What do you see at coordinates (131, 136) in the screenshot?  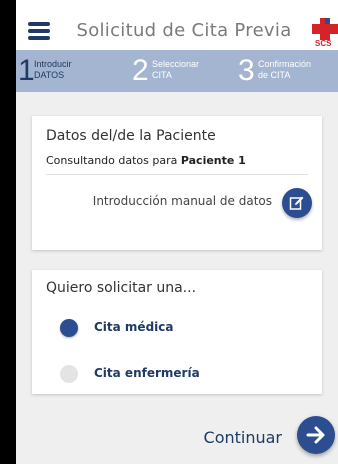 I see `patient-card-title: Datos del/de la Paciente` at bounding box center [131, 136].